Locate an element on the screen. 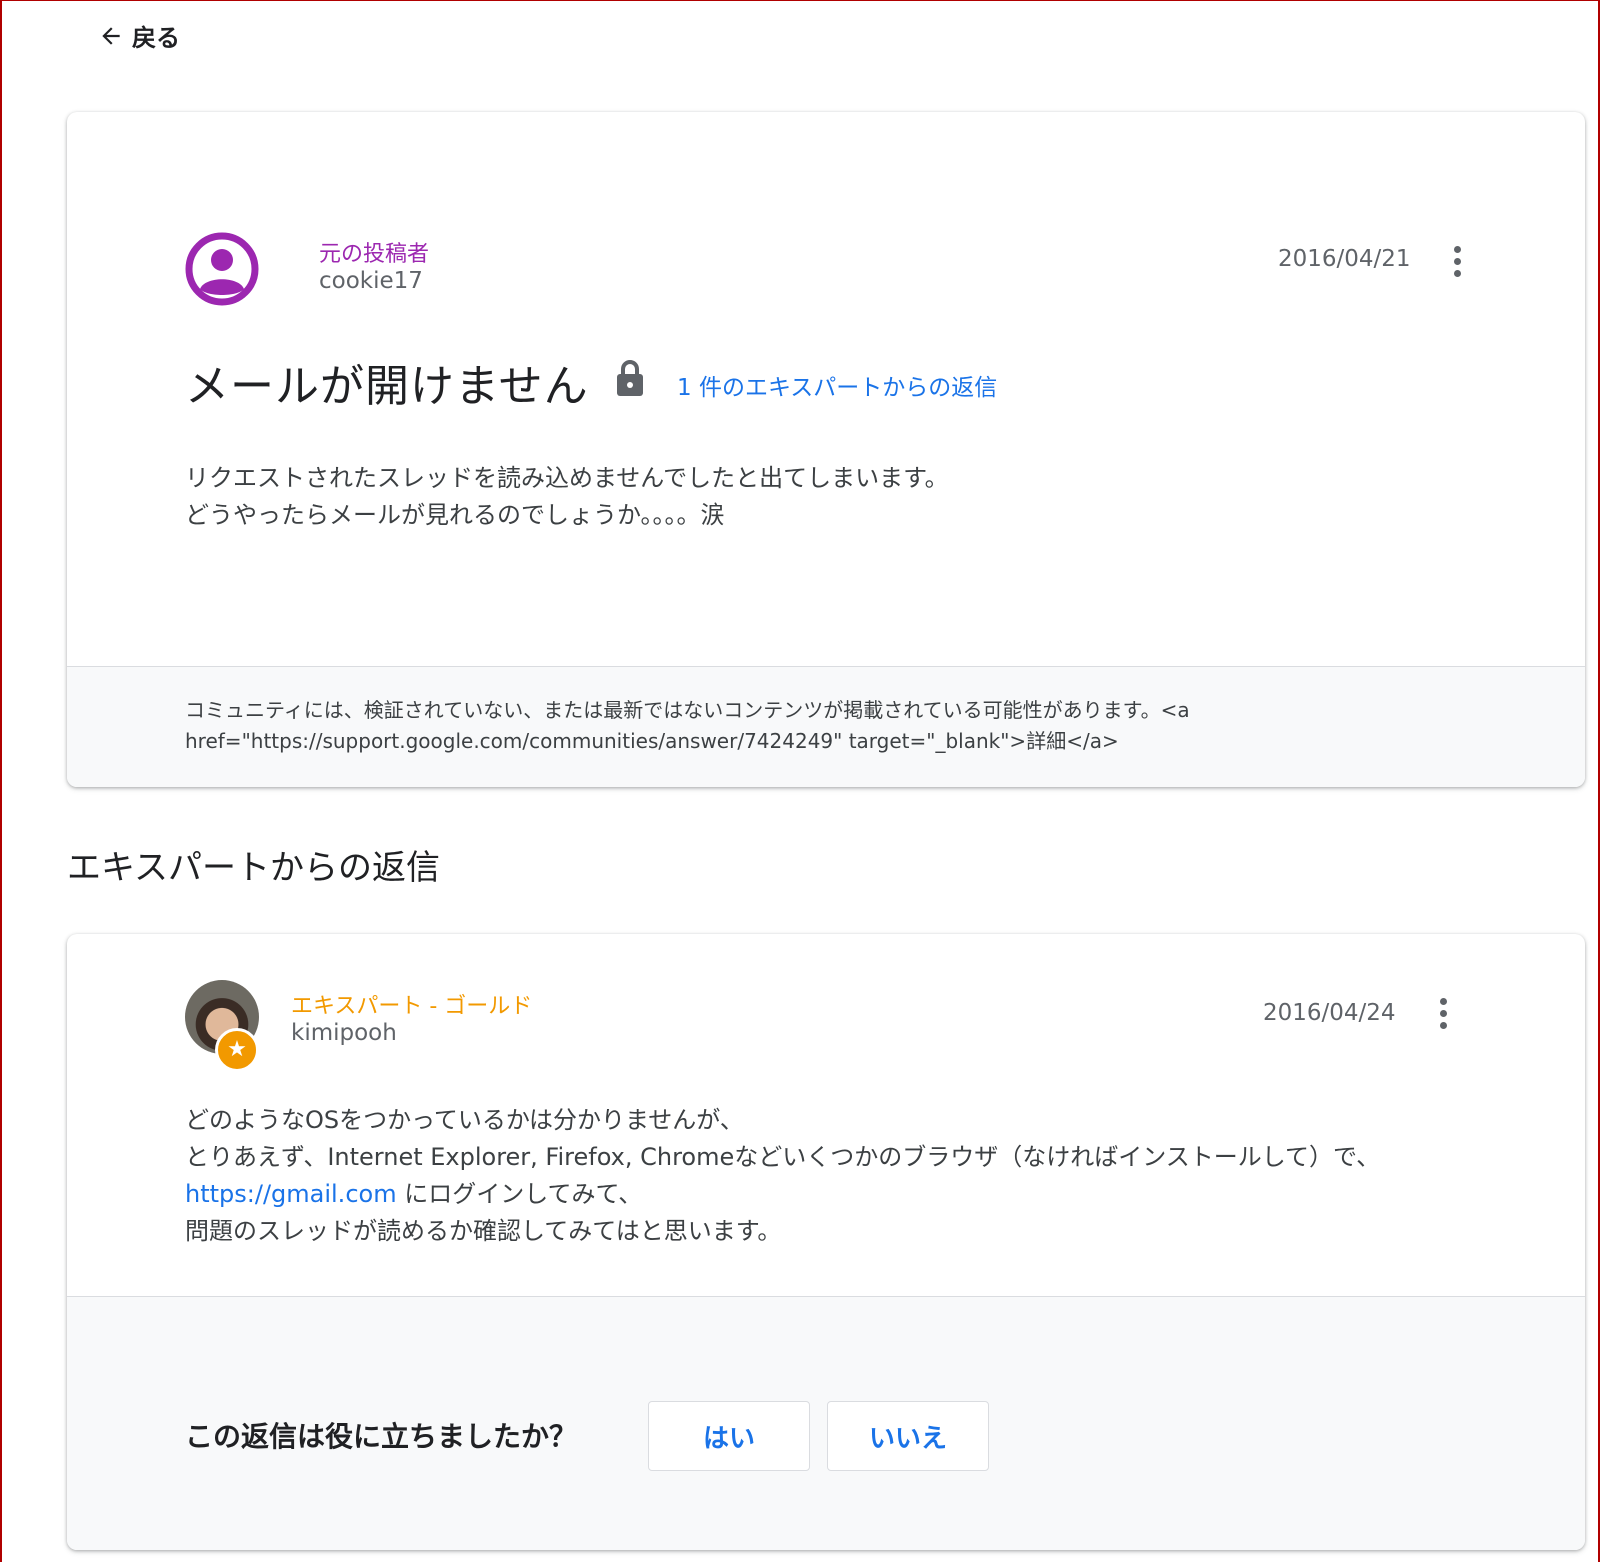  thread-title: メールが開けません is located at coordinates (387, 386).